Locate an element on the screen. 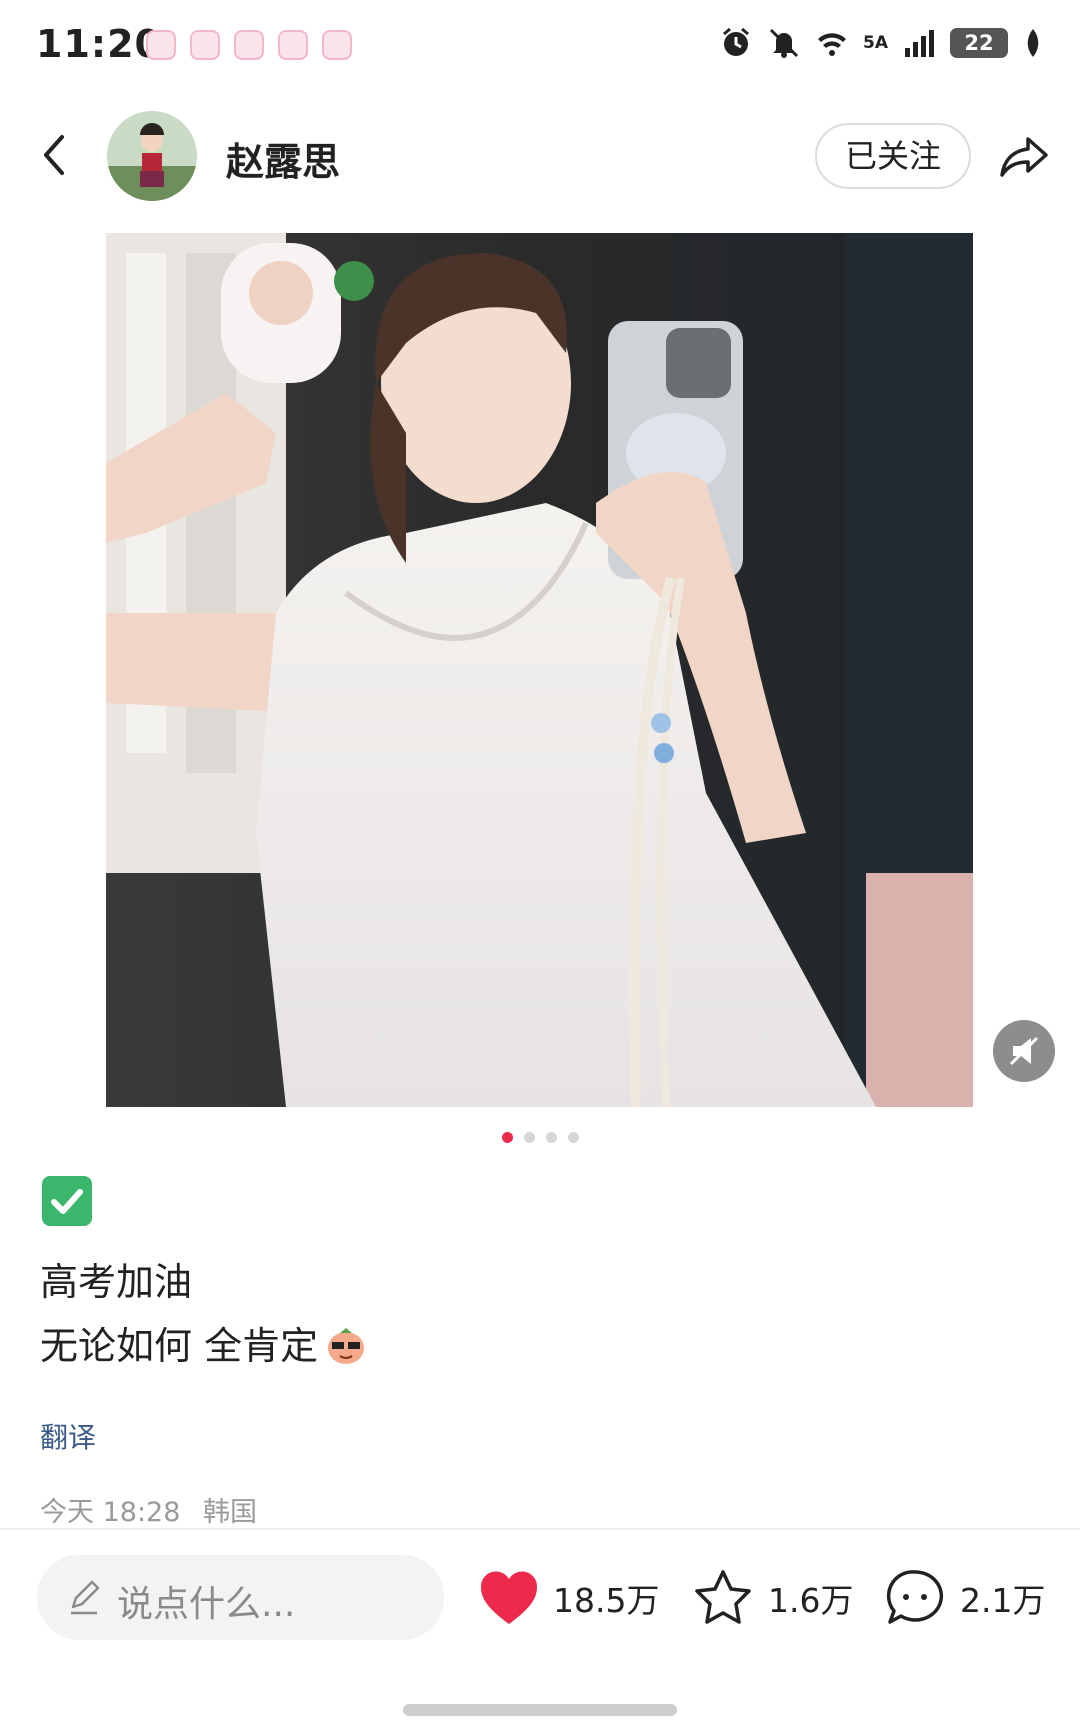  back-button is located at coordinates (55, 155).